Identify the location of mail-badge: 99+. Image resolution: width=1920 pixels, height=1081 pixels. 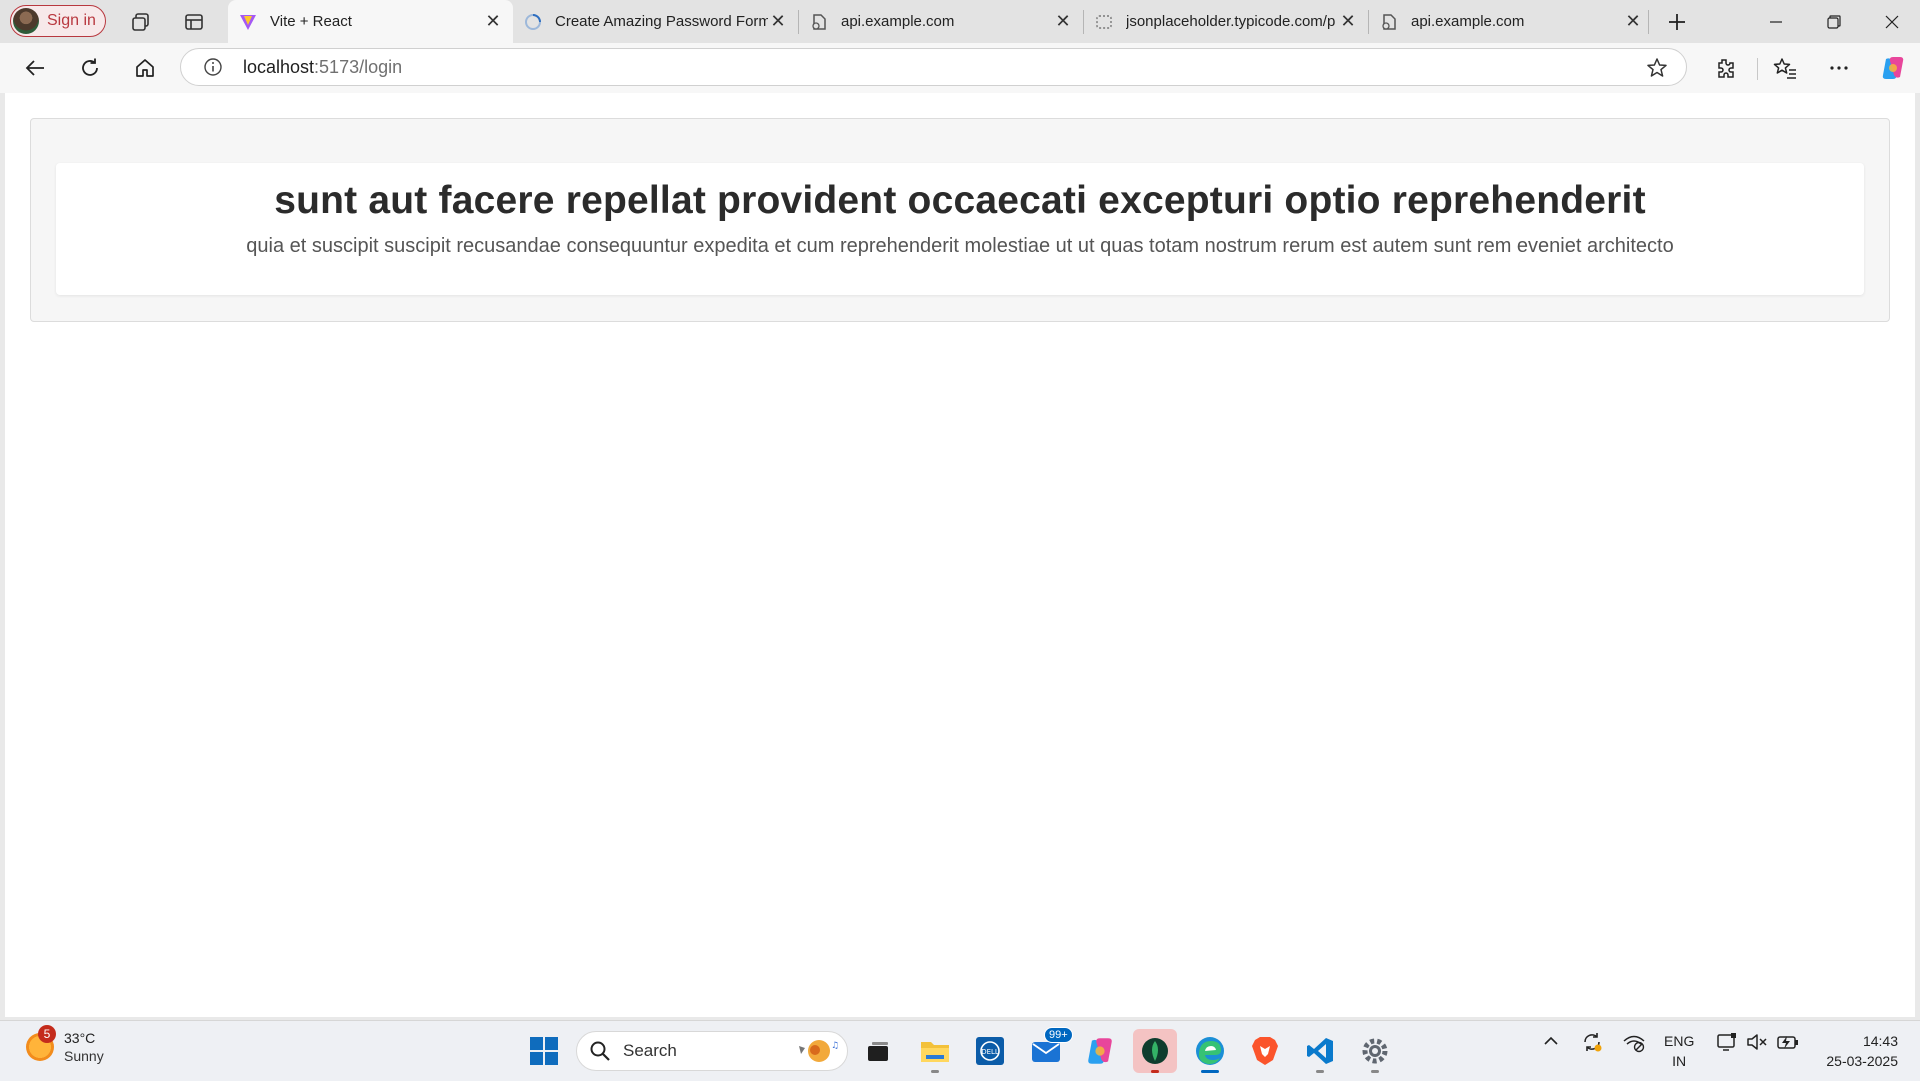
(1058, 1035).